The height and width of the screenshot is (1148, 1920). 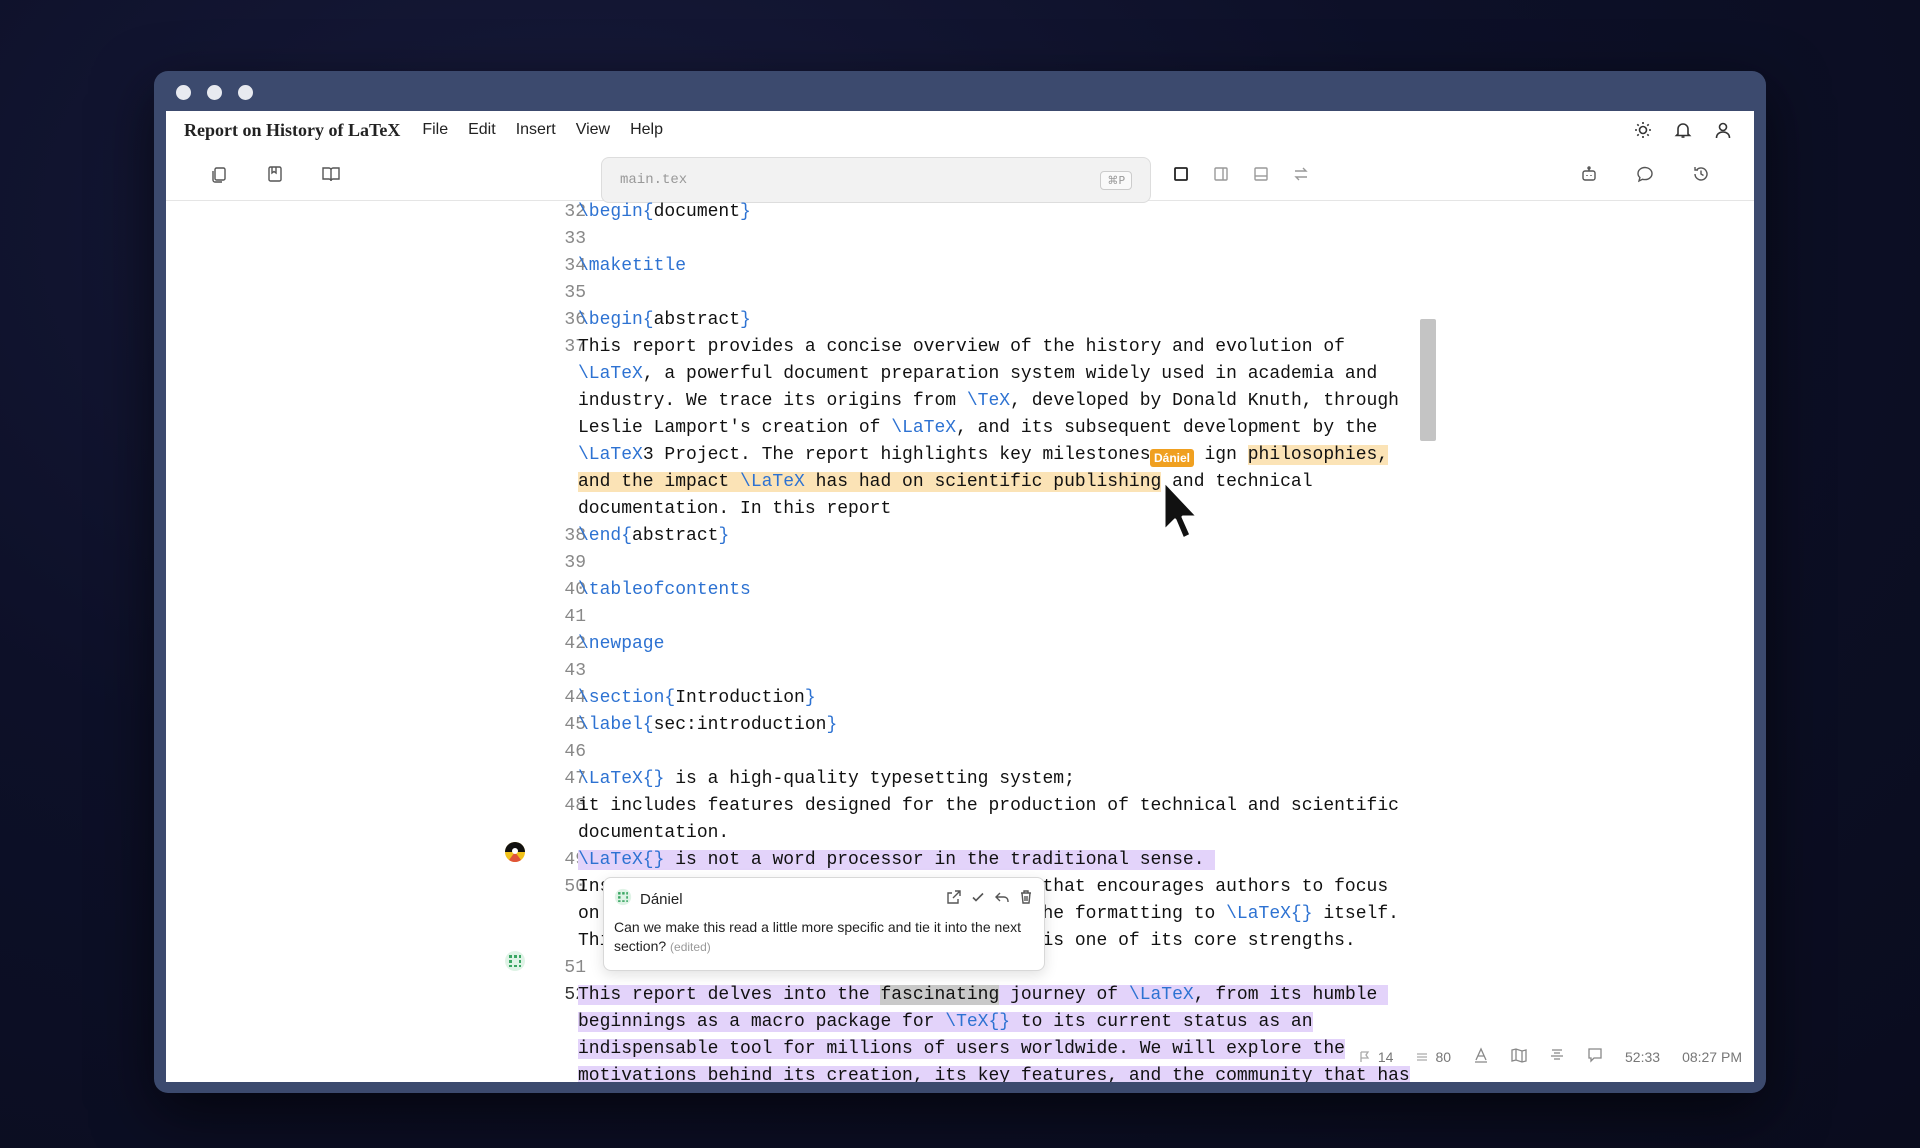 What do you see at coordinates (960, 239) in the screenshot?
I see `code-line: 33` at bounding box center [960, 239].